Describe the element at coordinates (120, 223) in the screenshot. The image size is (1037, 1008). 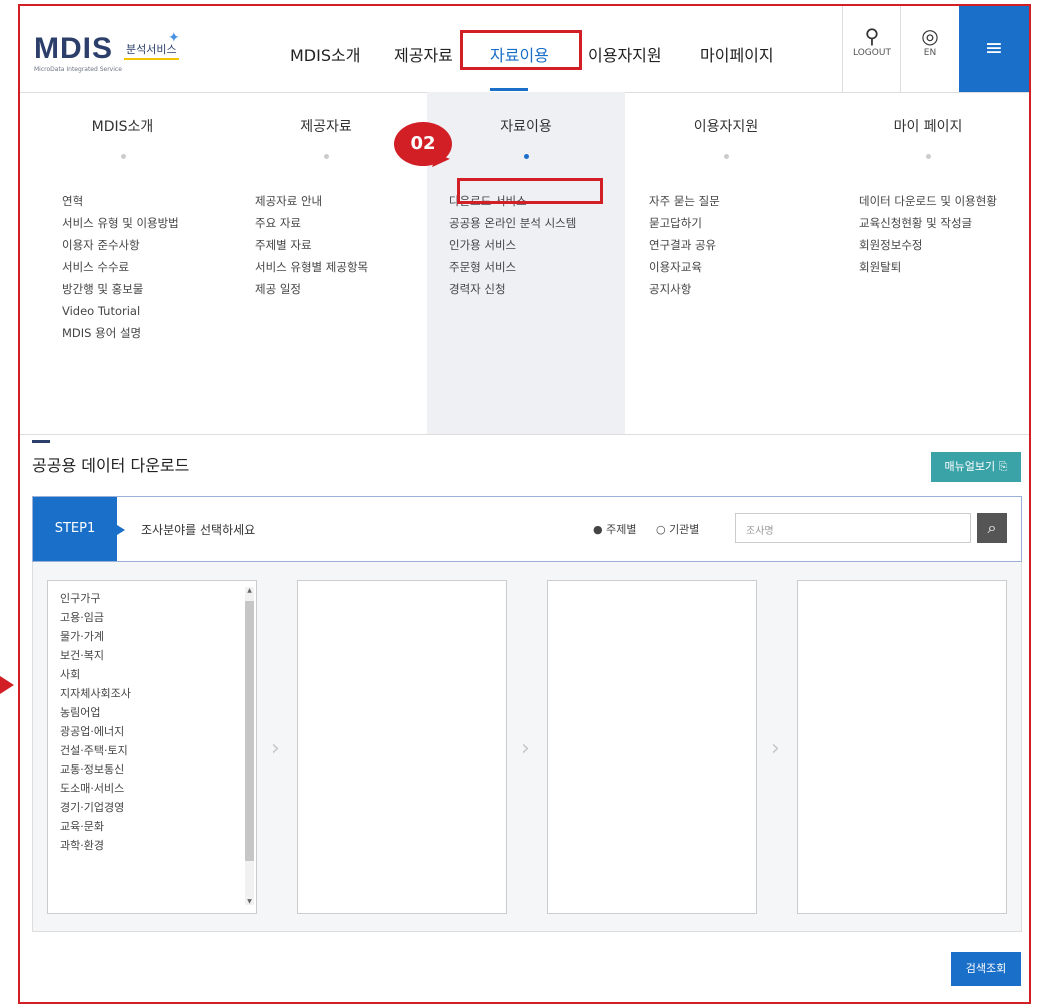
I see `mega-item: 서비스 유형 및 이용방법` at that location.